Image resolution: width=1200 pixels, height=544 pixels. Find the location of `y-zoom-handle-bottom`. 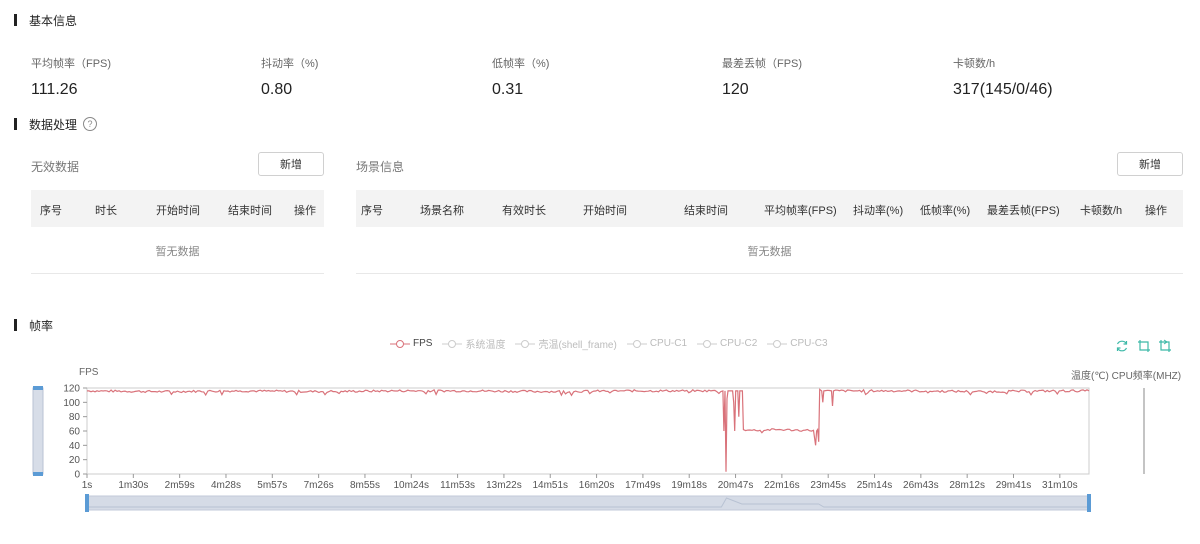

y-zoom-handle-bottom is located at coordinates (38, 474).